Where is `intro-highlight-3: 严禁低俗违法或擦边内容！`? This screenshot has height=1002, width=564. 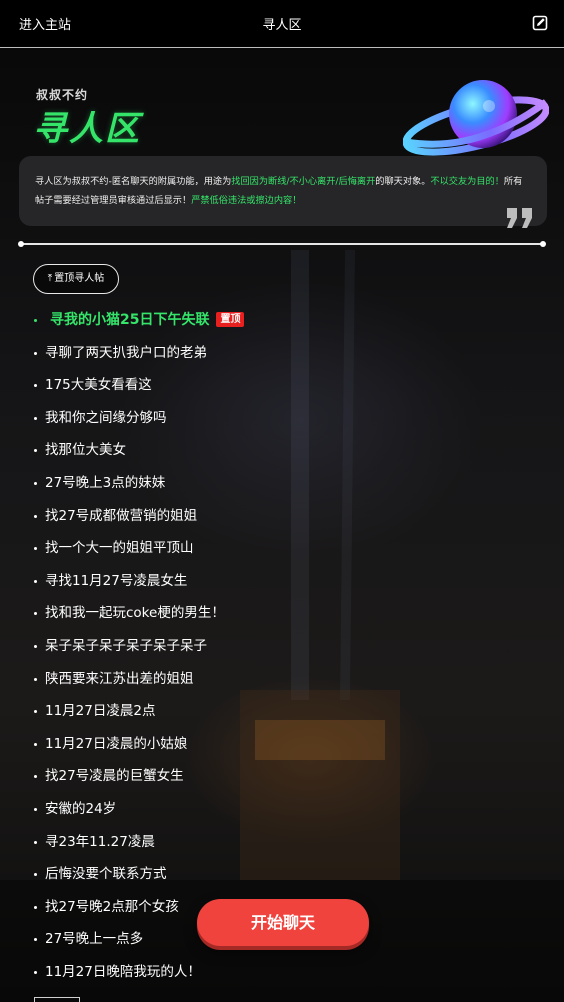
intro-highlight-3: 严禁低俗违法或擦边内容！ is located at coordinates (246, 200).